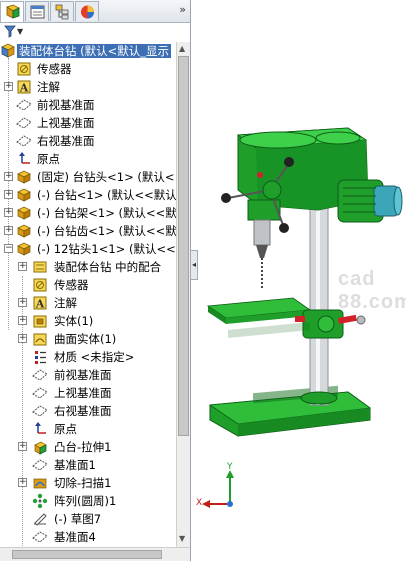  I want to click on boss-extrude-icon, so click(40, 448).